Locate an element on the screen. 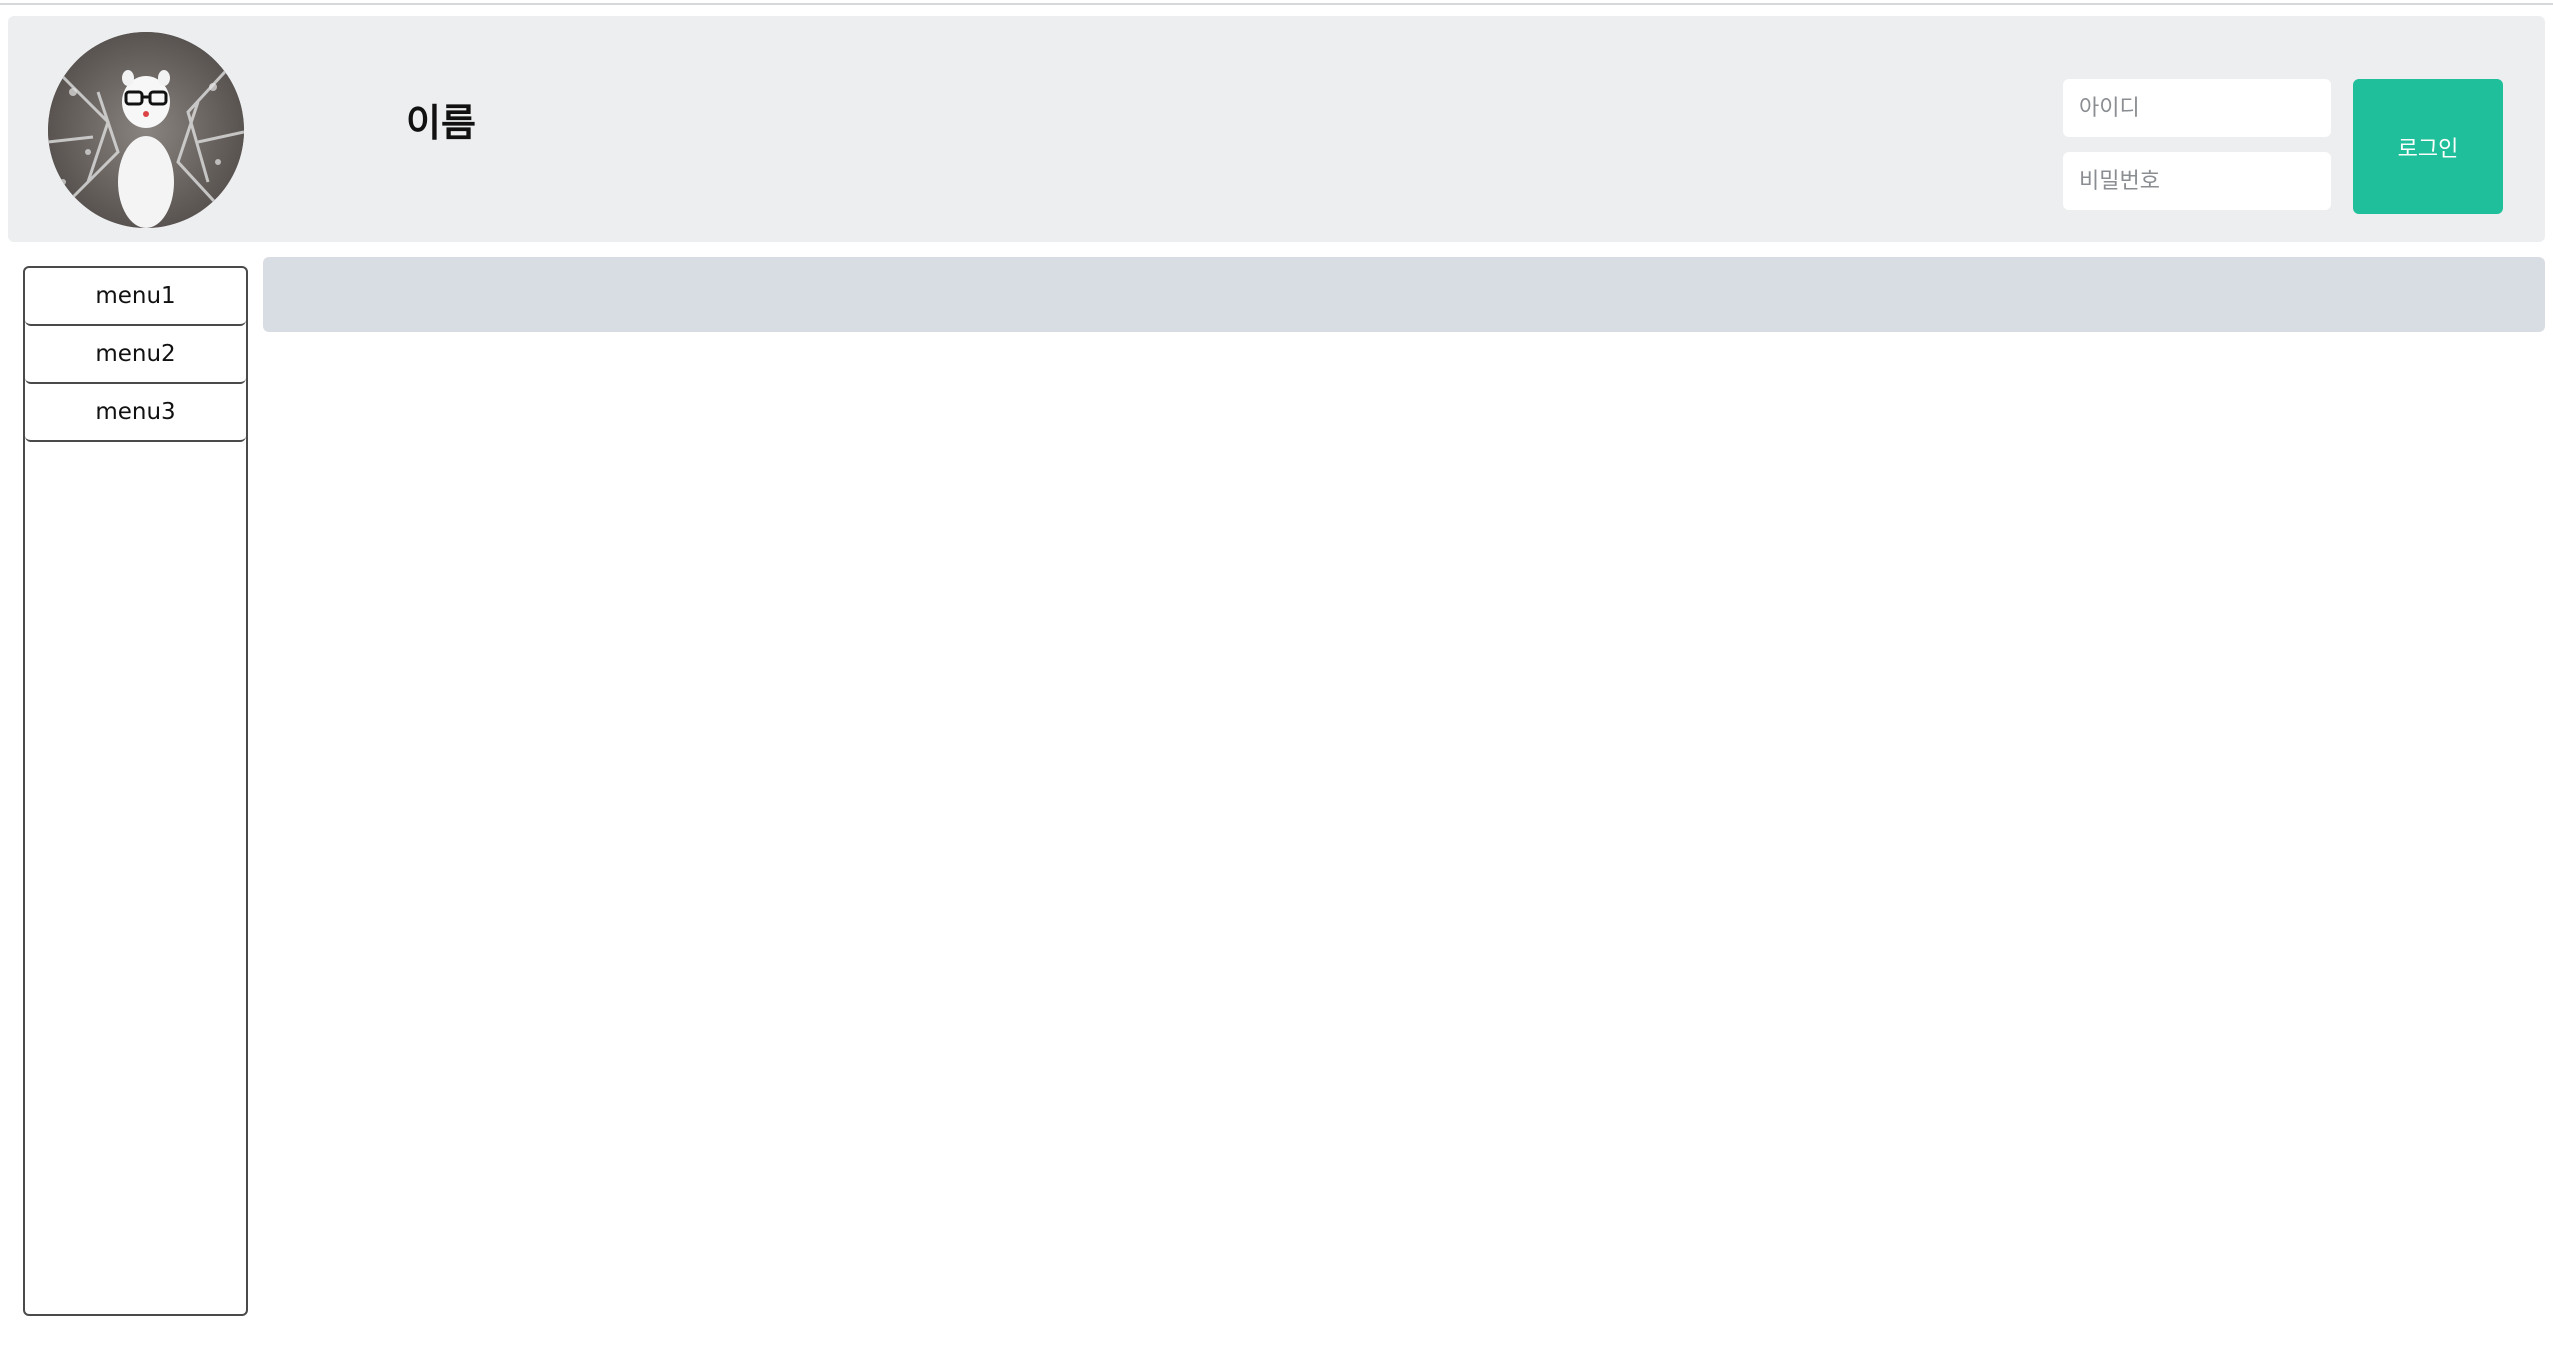 This screenshot has height=1366, width=2553. login-form: 로그인 is located at coordinates (2283, 138).